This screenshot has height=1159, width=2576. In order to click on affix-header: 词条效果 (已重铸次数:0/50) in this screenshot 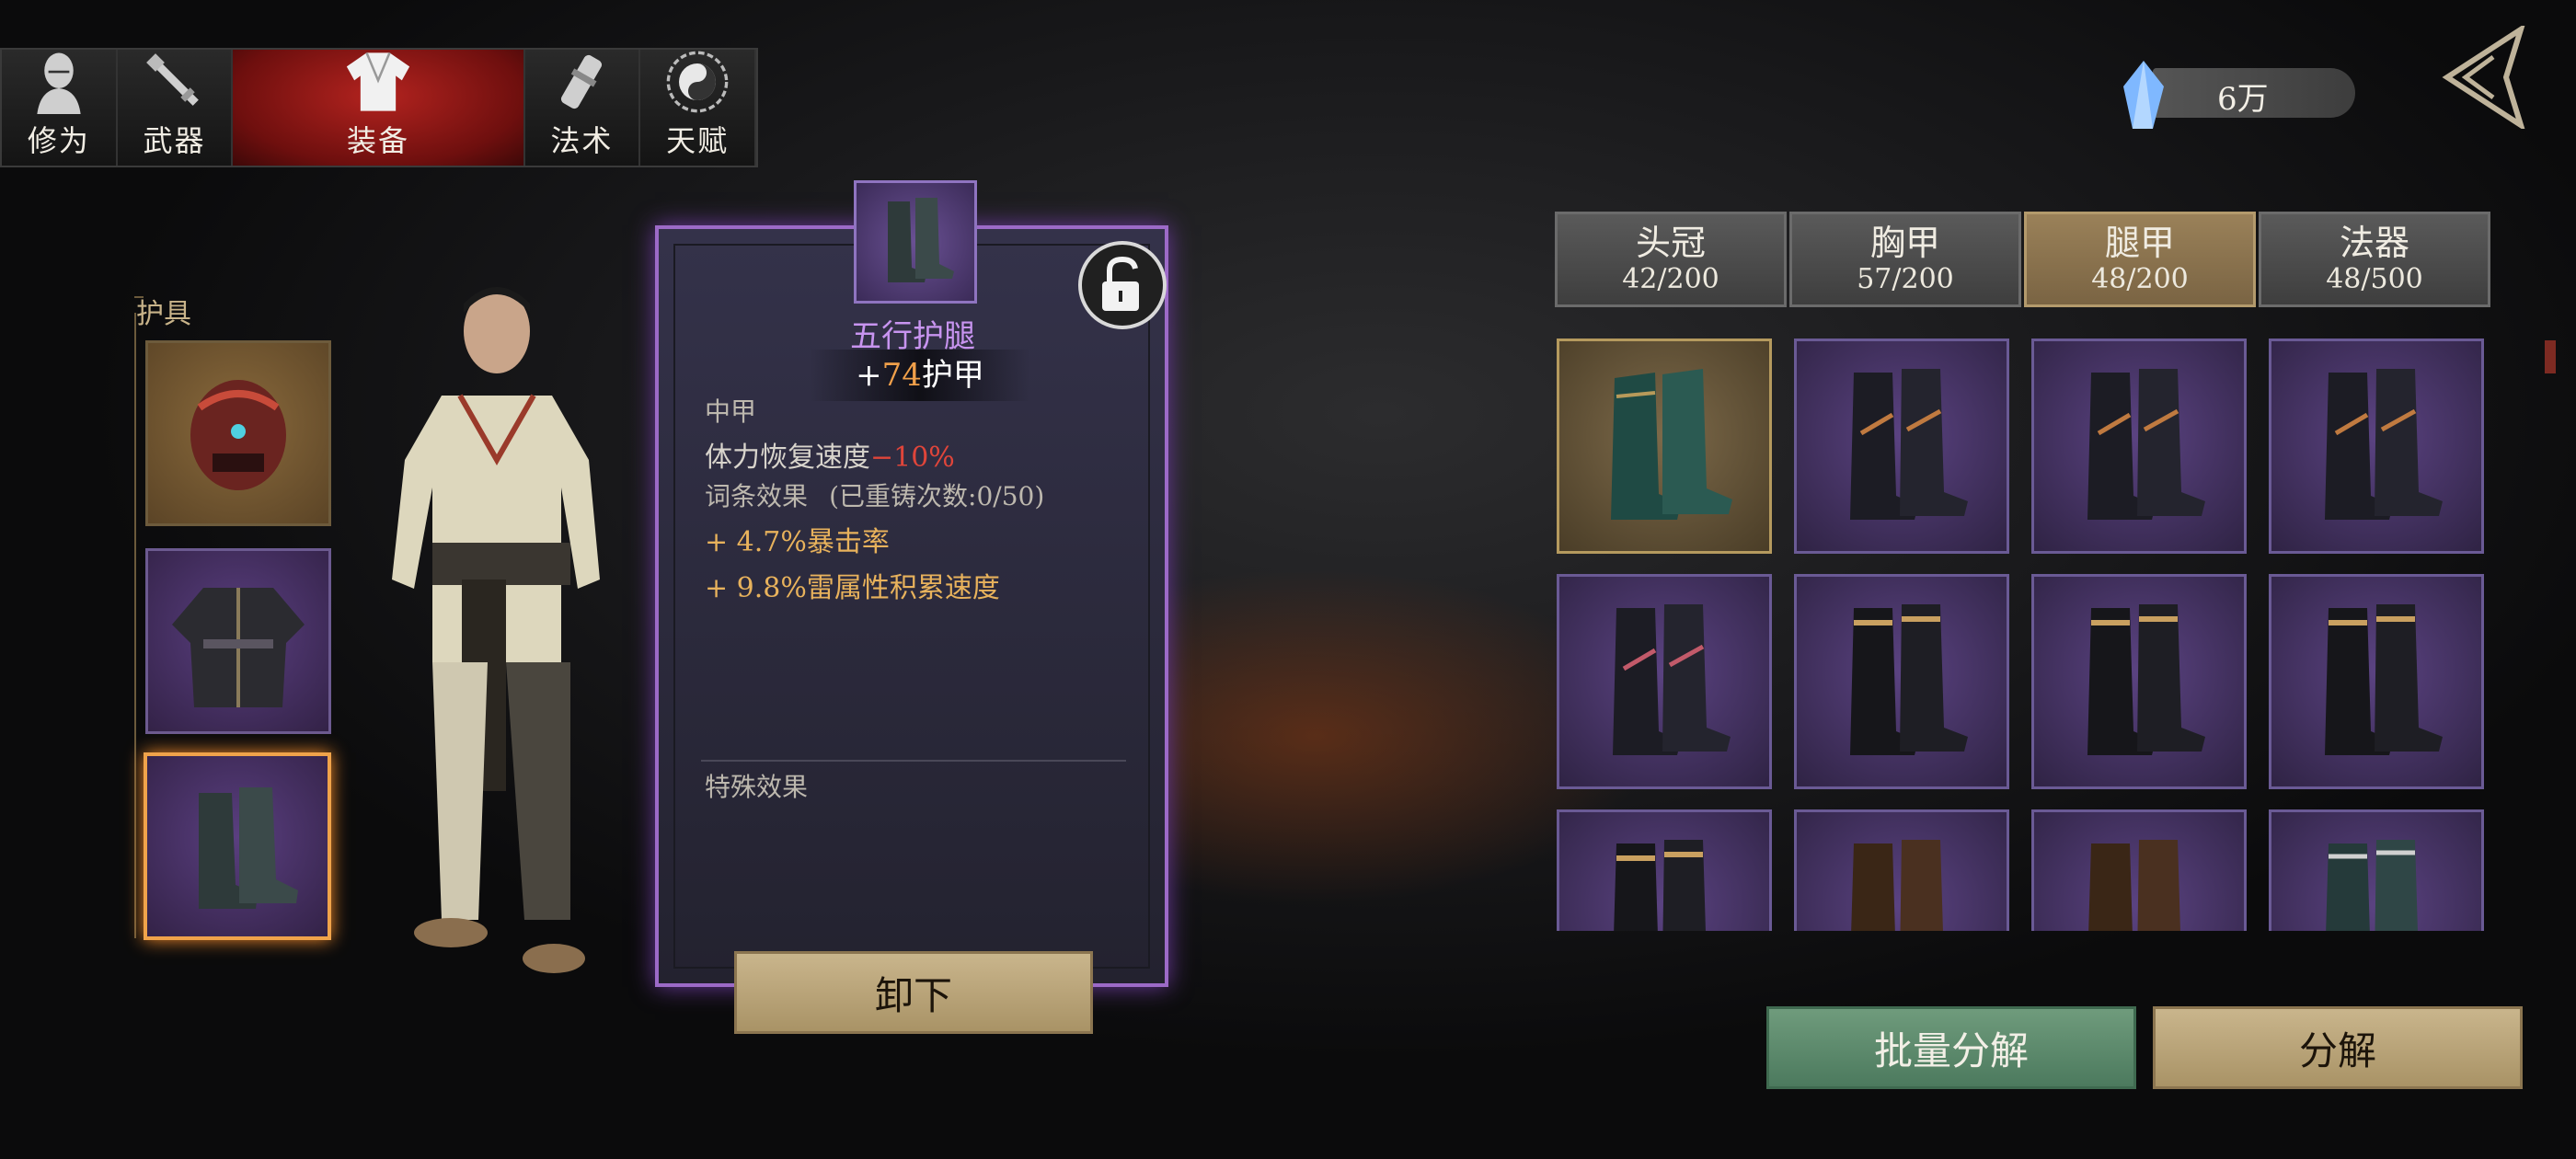, I will do `click(874, 494)`.